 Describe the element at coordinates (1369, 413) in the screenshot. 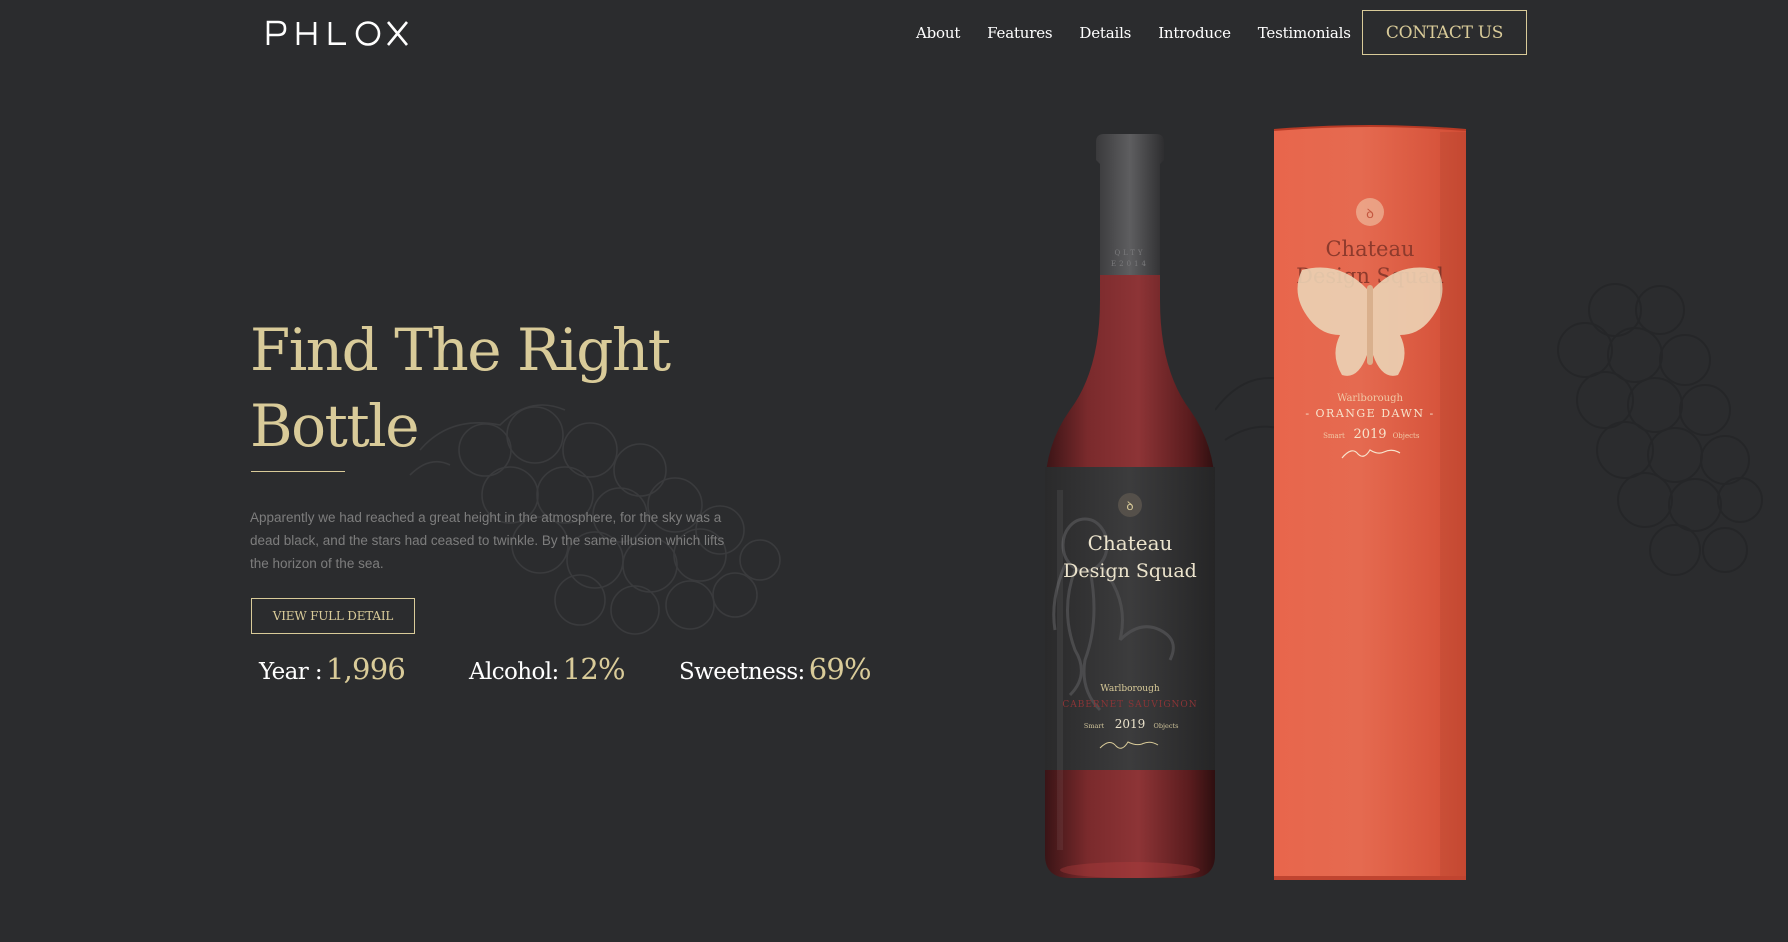

I see `box-variety: - ORANGE DAWN -` at that location.